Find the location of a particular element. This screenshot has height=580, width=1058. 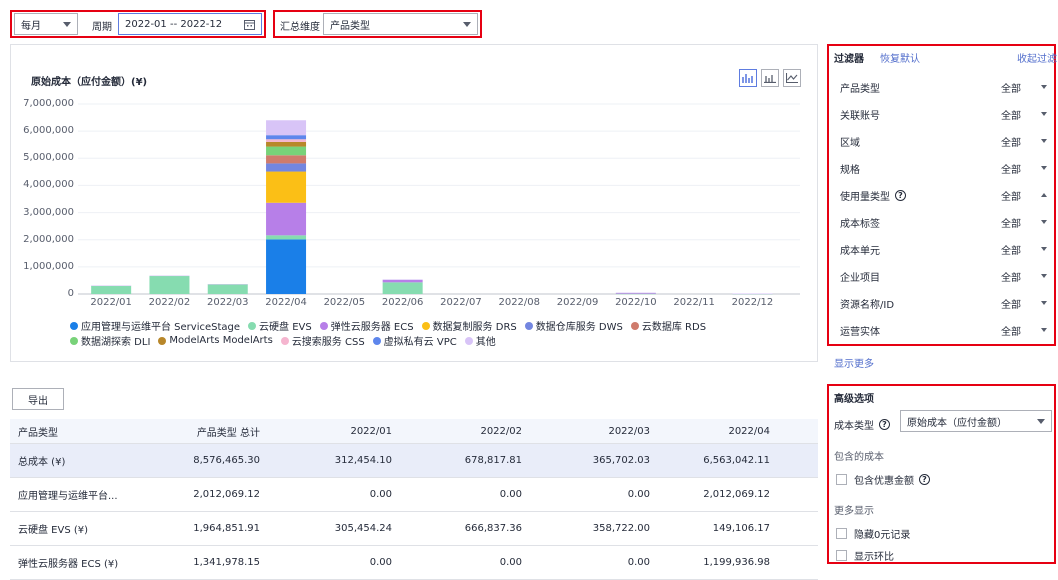

filter-row: 关联账号 全部 is located at coordinates (941, 114).